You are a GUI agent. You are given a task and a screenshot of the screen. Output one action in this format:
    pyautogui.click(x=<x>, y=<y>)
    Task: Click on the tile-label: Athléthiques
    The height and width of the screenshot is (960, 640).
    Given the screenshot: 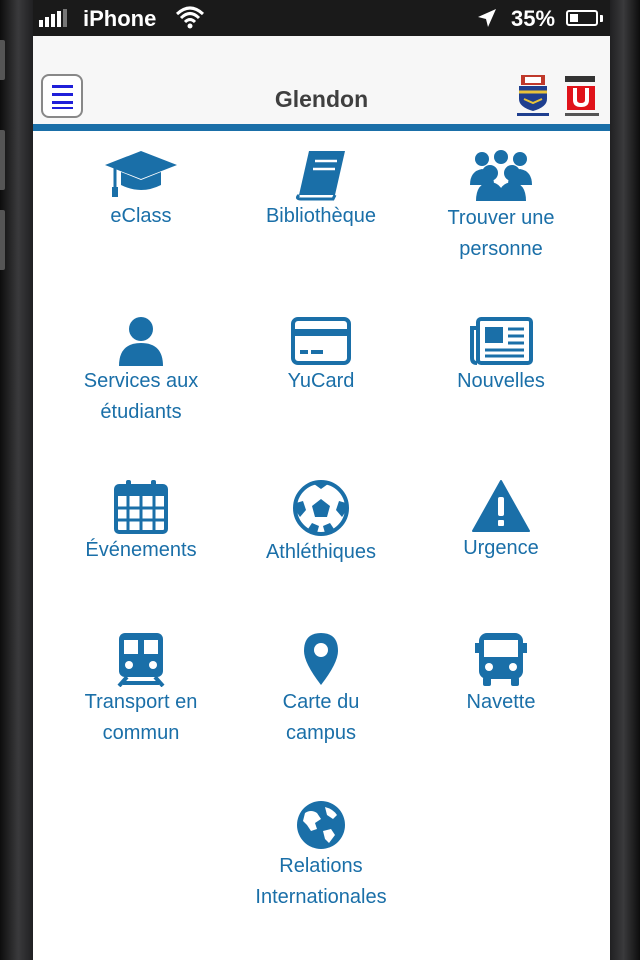 What is the action you would take?
    pyautogui.click(x=321, y=552)
    